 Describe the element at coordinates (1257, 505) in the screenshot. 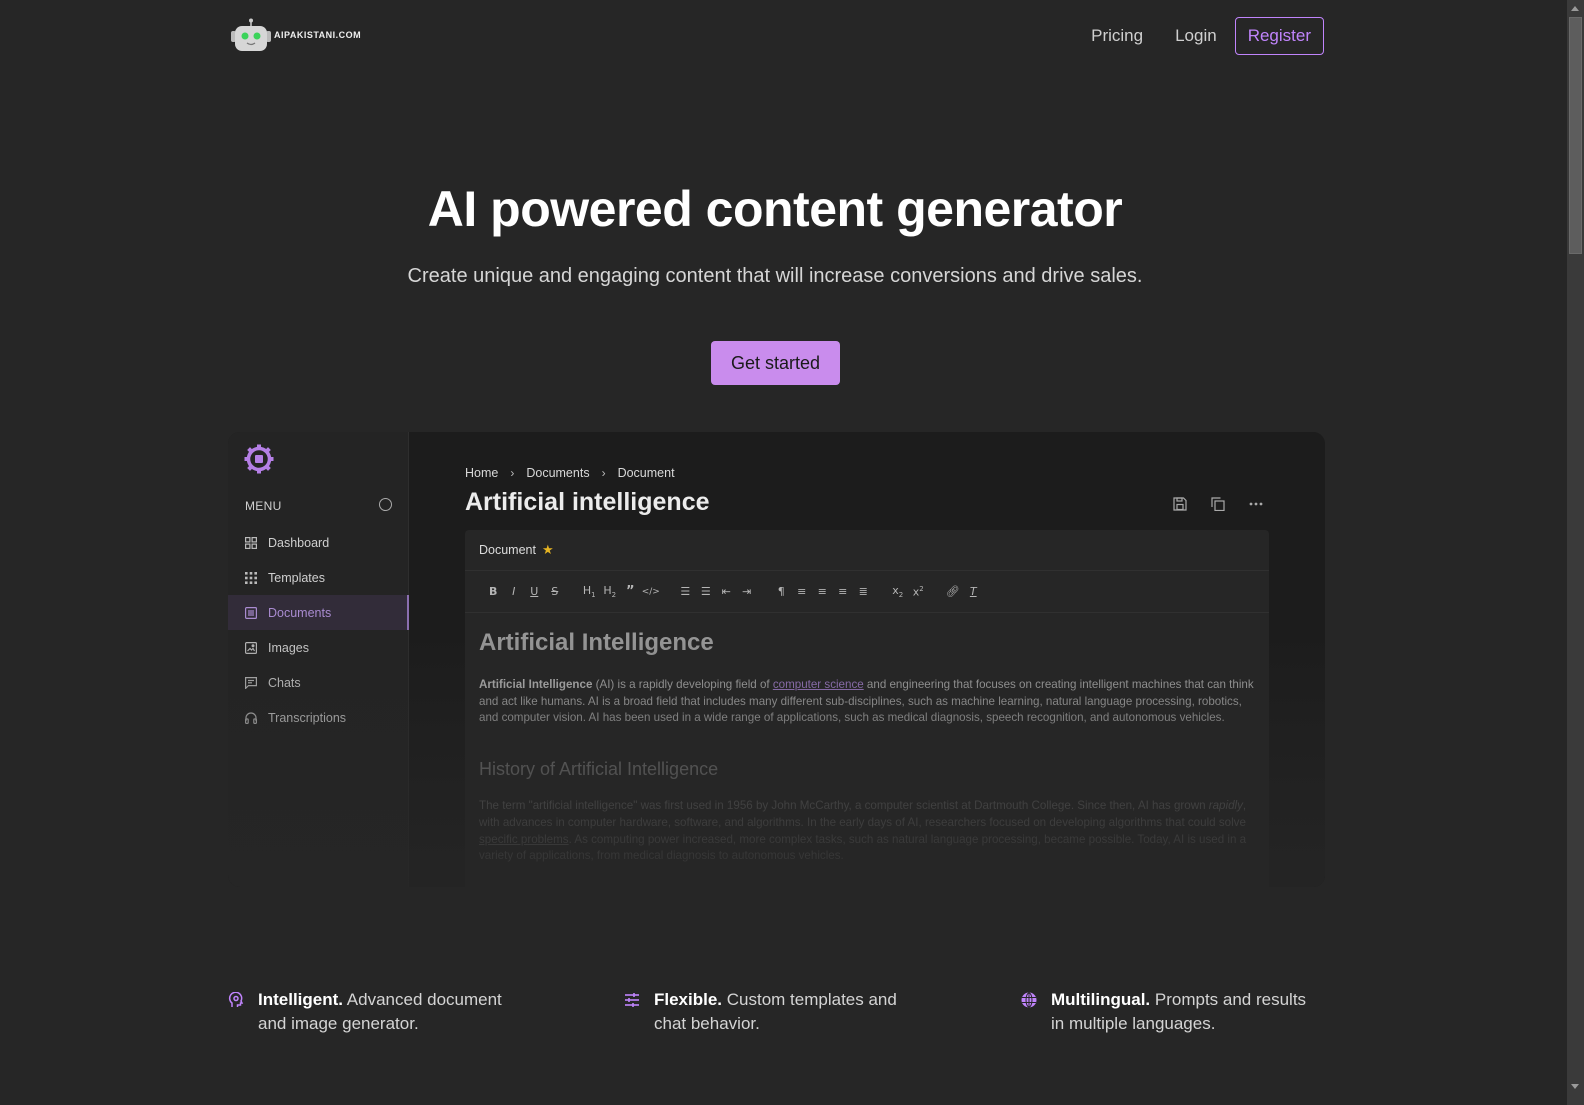

I see `more-options-icon` at that location.